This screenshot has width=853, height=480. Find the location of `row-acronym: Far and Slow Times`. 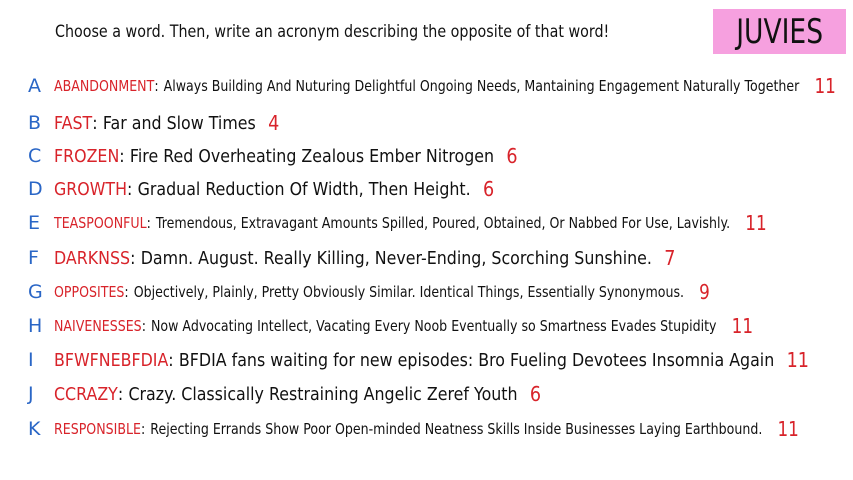

row-acronym: Far and Slow Times is located at coordinates (179, 123).